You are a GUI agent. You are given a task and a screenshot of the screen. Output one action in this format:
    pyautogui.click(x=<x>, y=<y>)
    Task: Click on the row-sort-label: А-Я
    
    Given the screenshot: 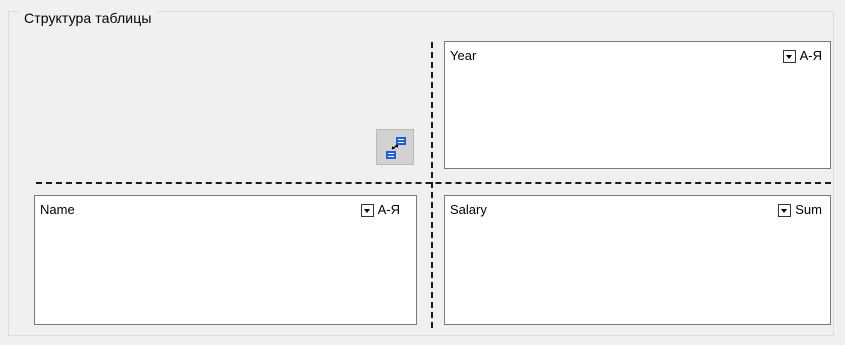 What is the action you would take?
    pyautogui.click(x=388, y=209)
    